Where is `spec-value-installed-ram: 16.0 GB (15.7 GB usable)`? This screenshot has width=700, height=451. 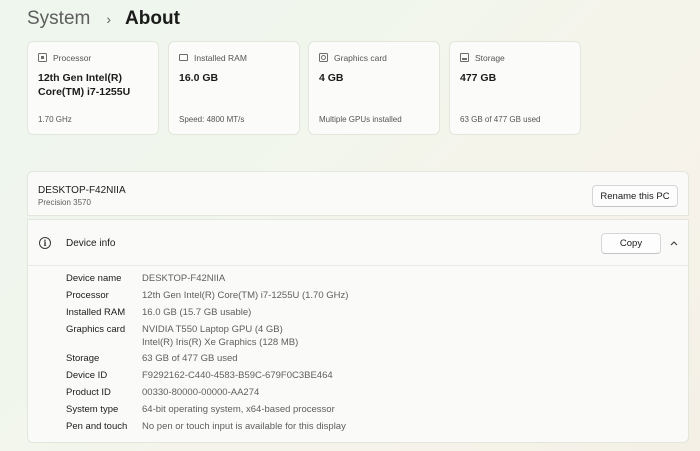 spec-value-installed-ram: 16.0 GB (15.7 GB usable) is located at coordinates (197, 312).